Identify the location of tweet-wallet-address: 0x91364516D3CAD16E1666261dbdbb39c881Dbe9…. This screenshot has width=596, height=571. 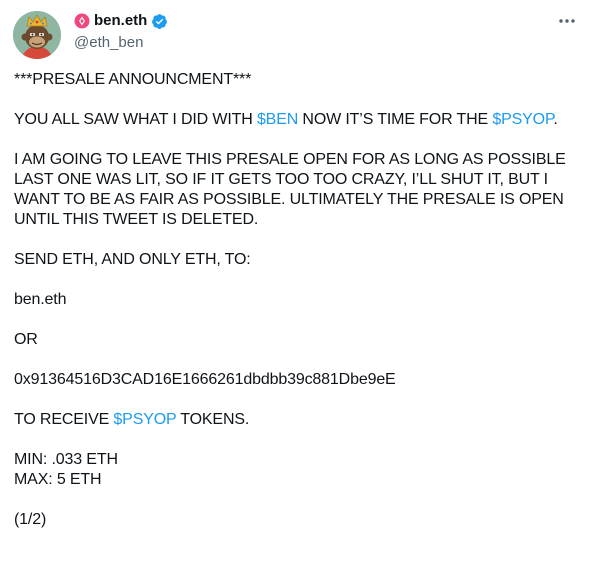
(205, 379).